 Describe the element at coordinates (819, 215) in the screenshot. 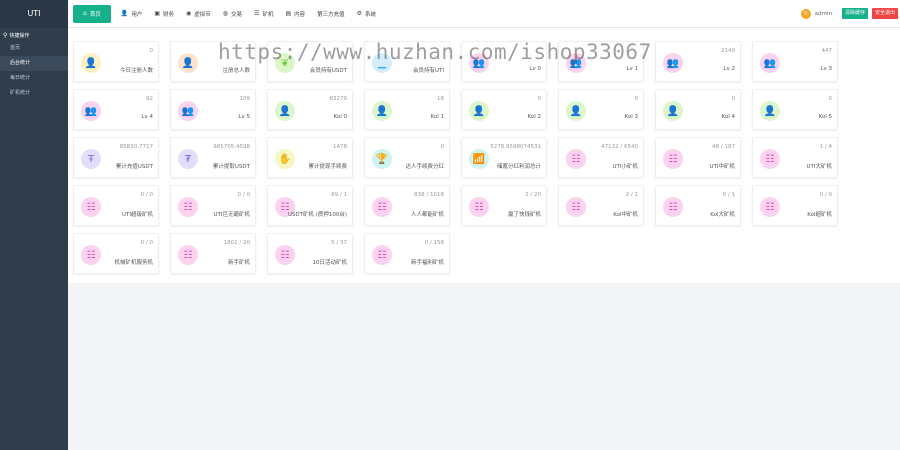

I see `stat-label: Kol超矿机` at that location.